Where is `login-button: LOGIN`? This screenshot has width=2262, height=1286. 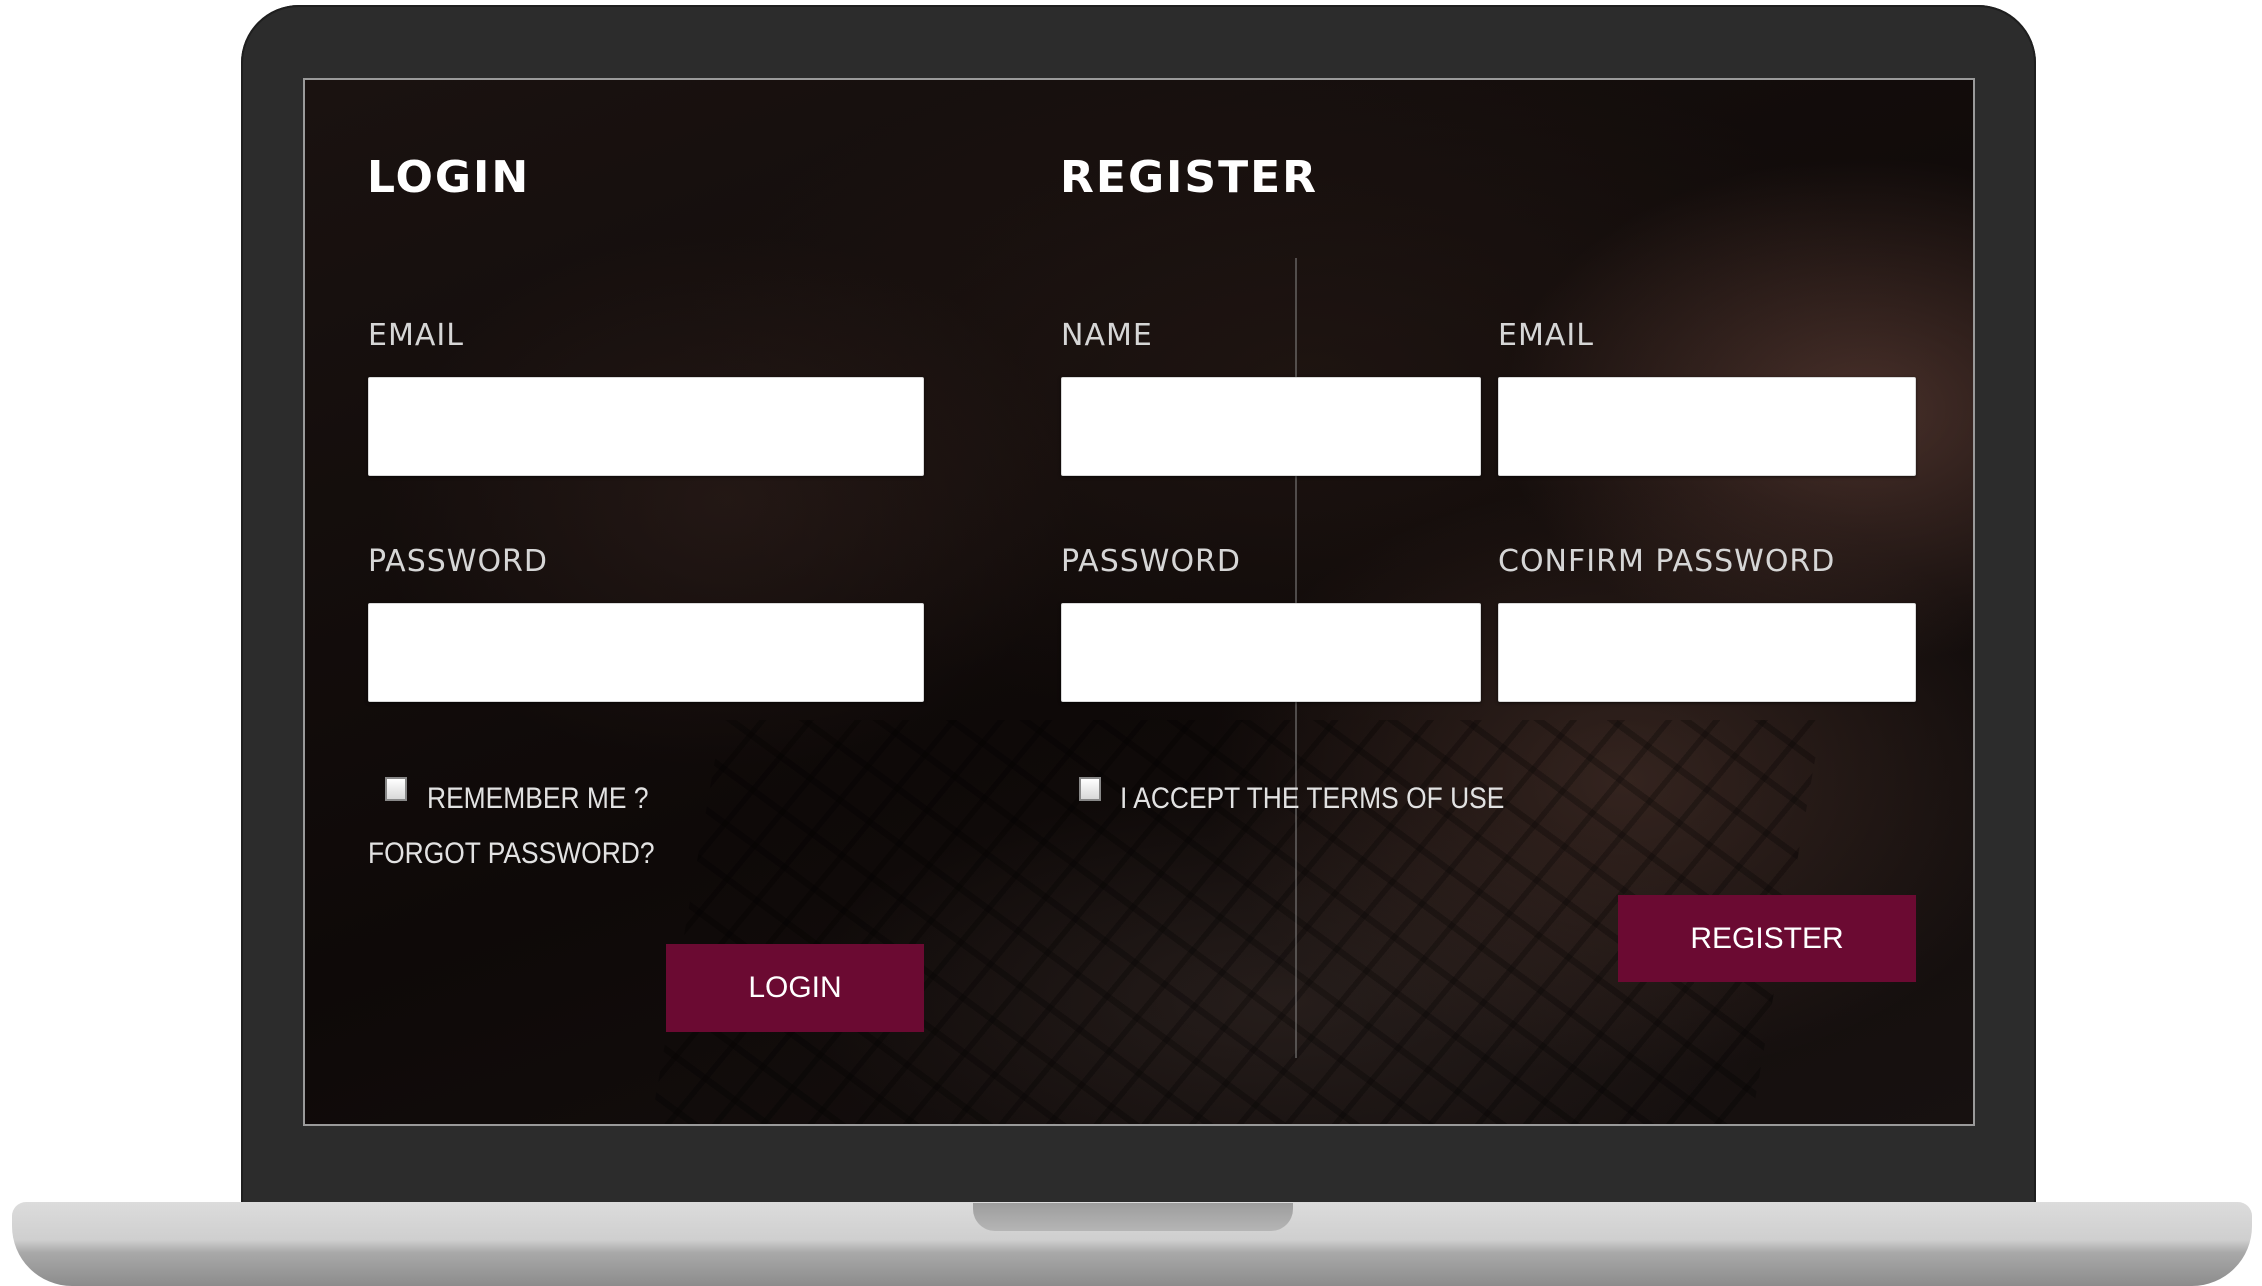 login-button: LOGIN is located at coordinates (795, 988).